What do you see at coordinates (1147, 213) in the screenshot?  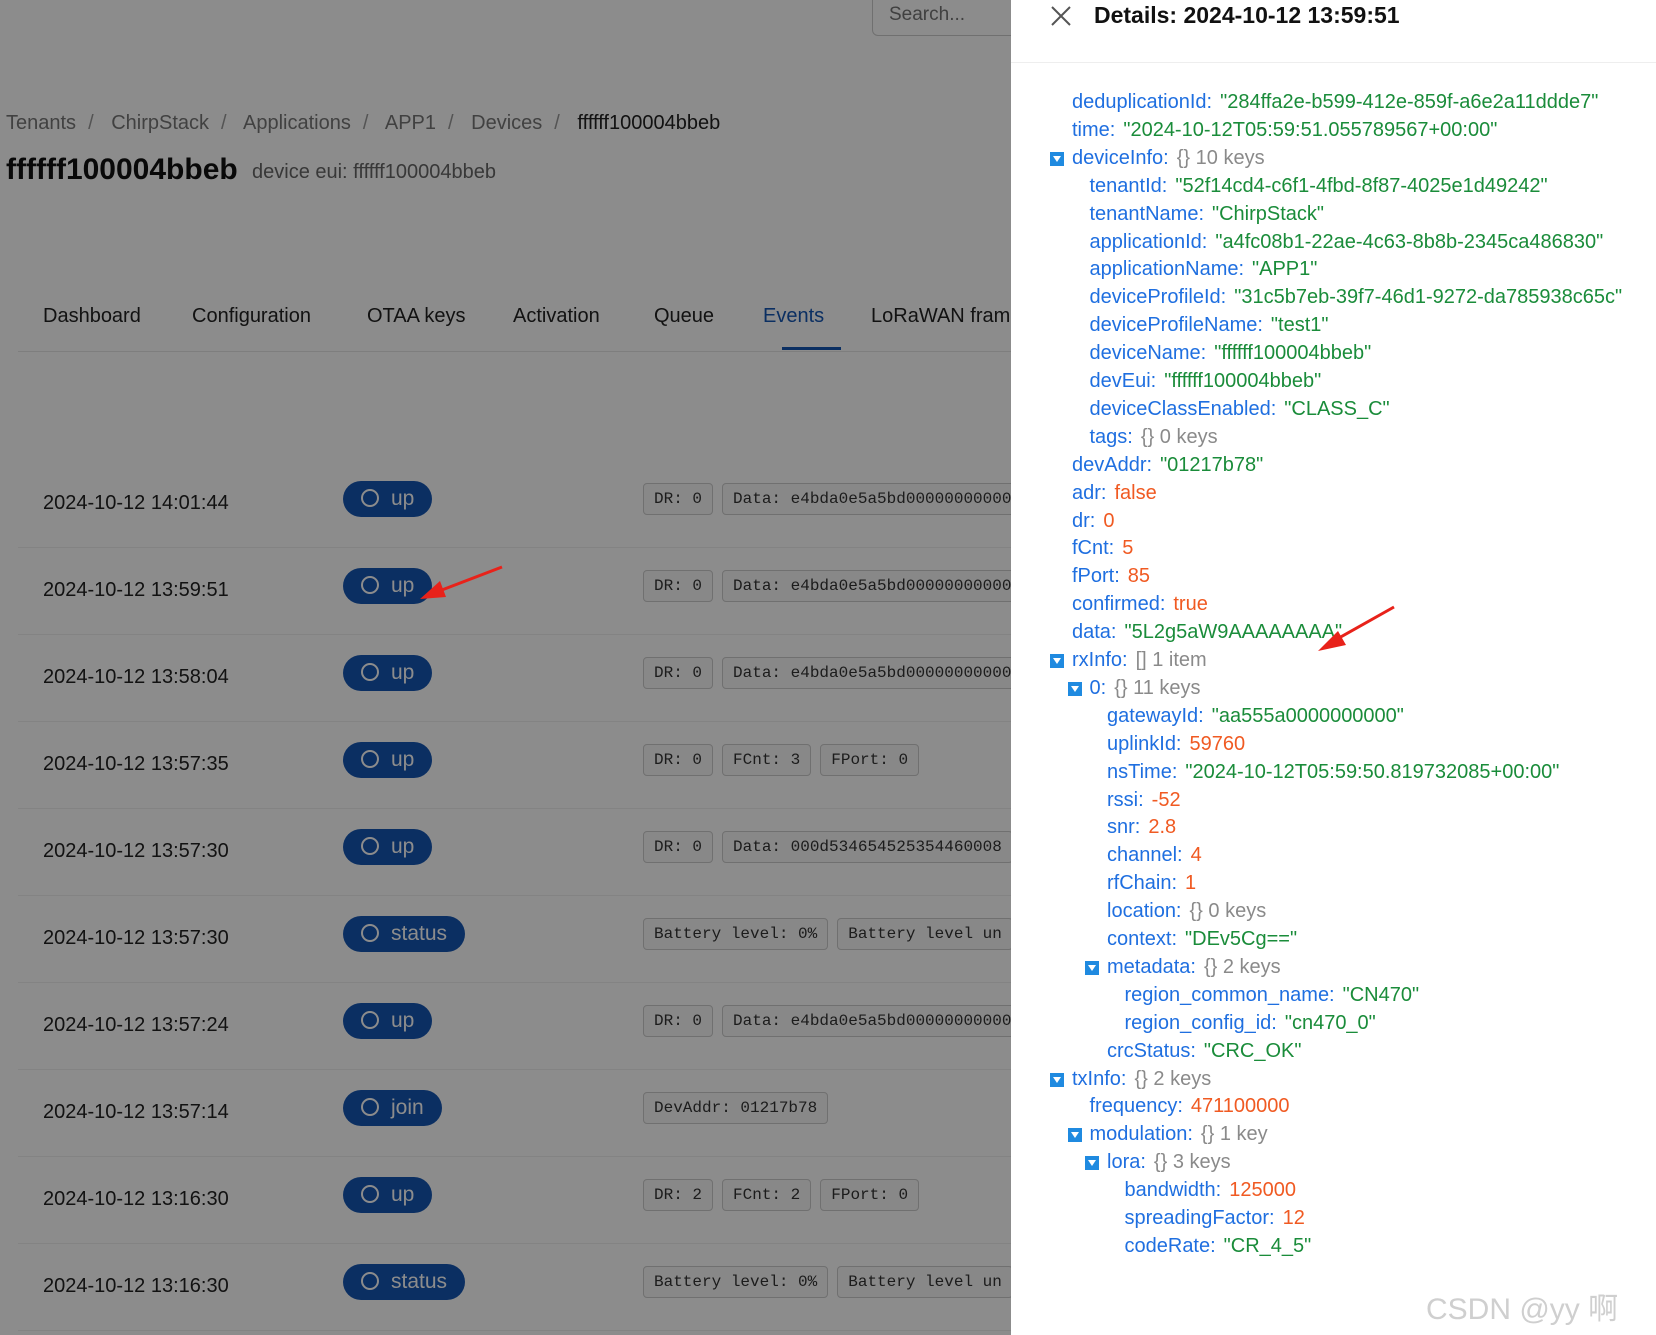 I see `json-key: tenantName:` at bounding box center [1147, 213].